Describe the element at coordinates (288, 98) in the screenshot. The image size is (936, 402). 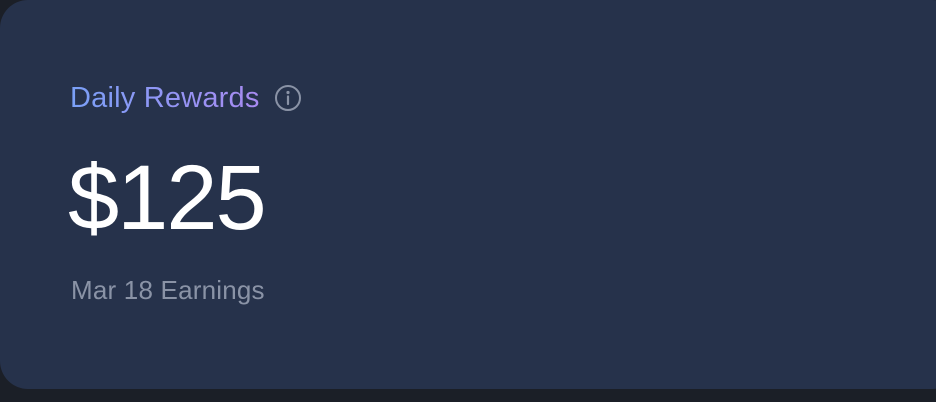
I see `info-circle-icon` at that location.